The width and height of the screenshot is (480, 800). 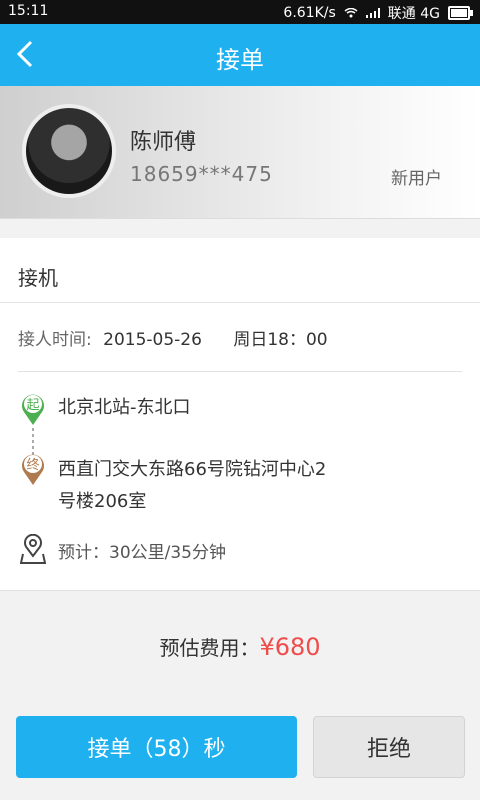 What do you see at coordinates (69, 151) in the screenshot?
I see `avatar` at bounding box center [69, 151].